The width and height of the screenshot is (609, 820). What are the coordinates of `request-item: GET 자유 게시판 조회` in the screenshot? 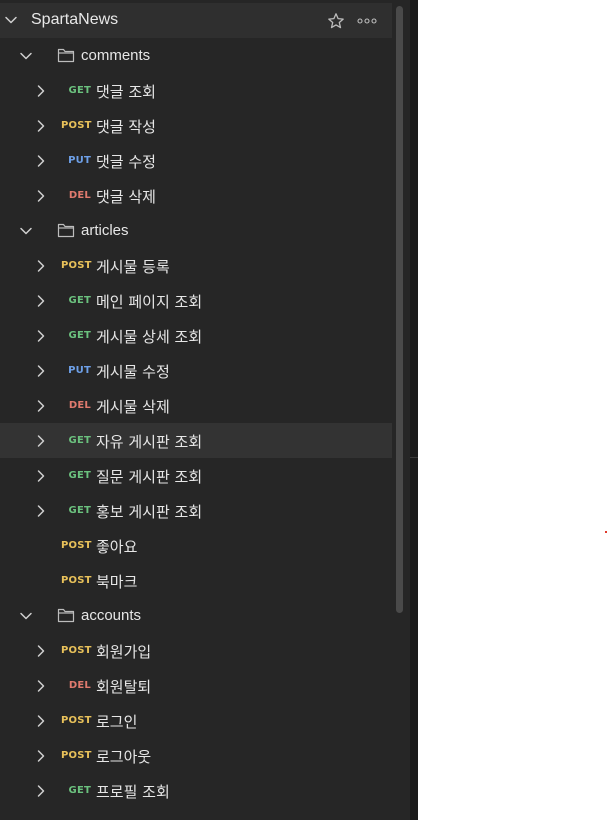 It's located at (196, 440).